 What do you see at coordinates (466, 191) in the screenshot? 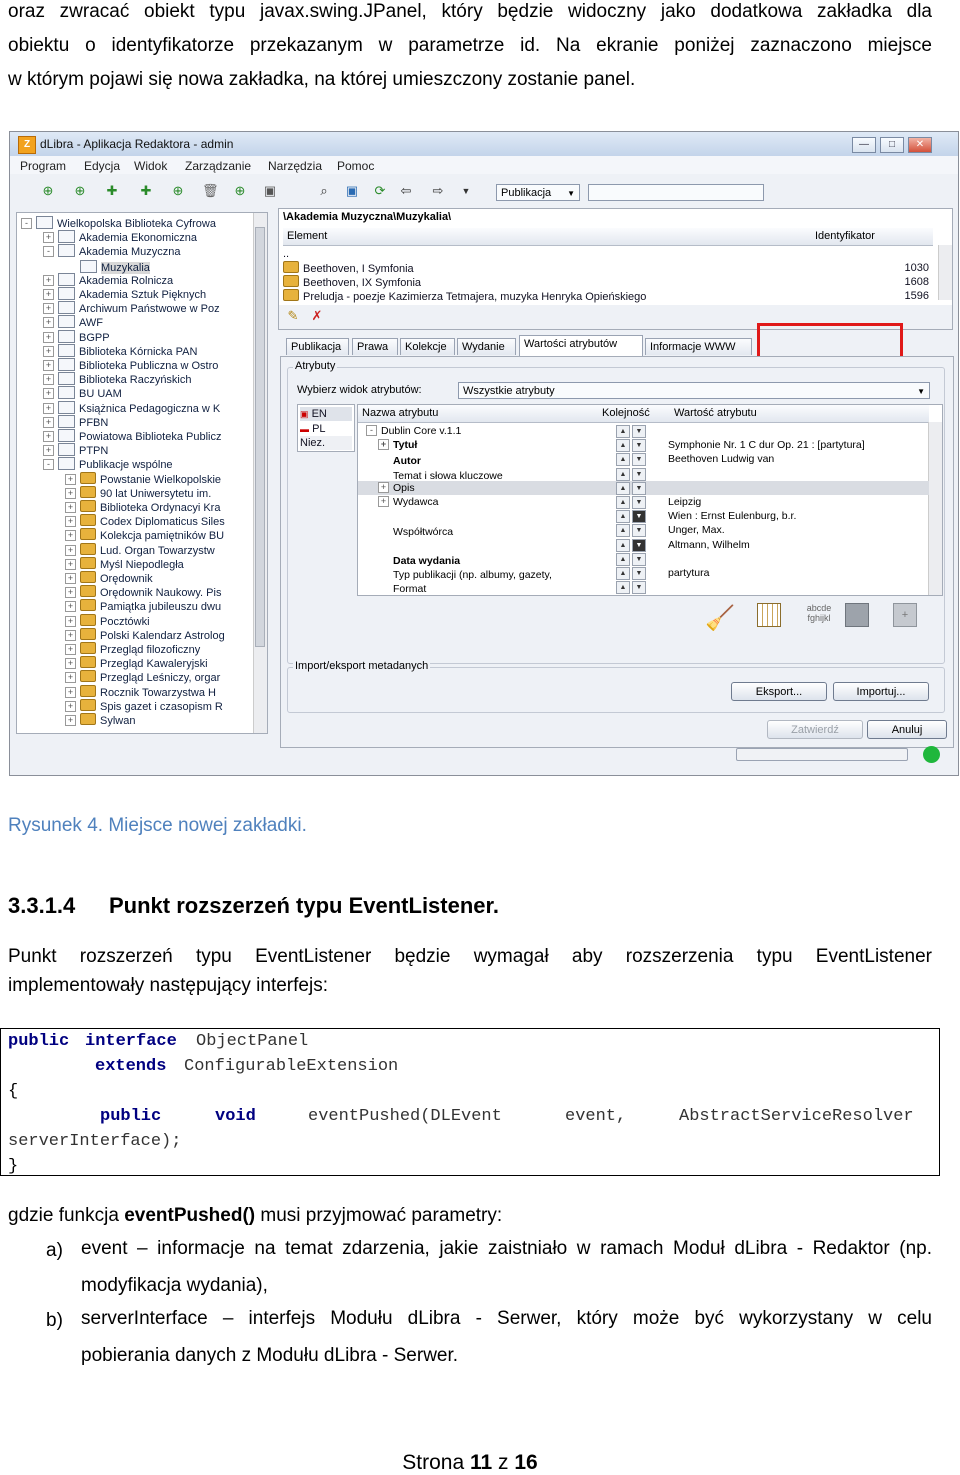
I see `dropdown-arrow-icon: ▼` at bounding box center [466, 191].